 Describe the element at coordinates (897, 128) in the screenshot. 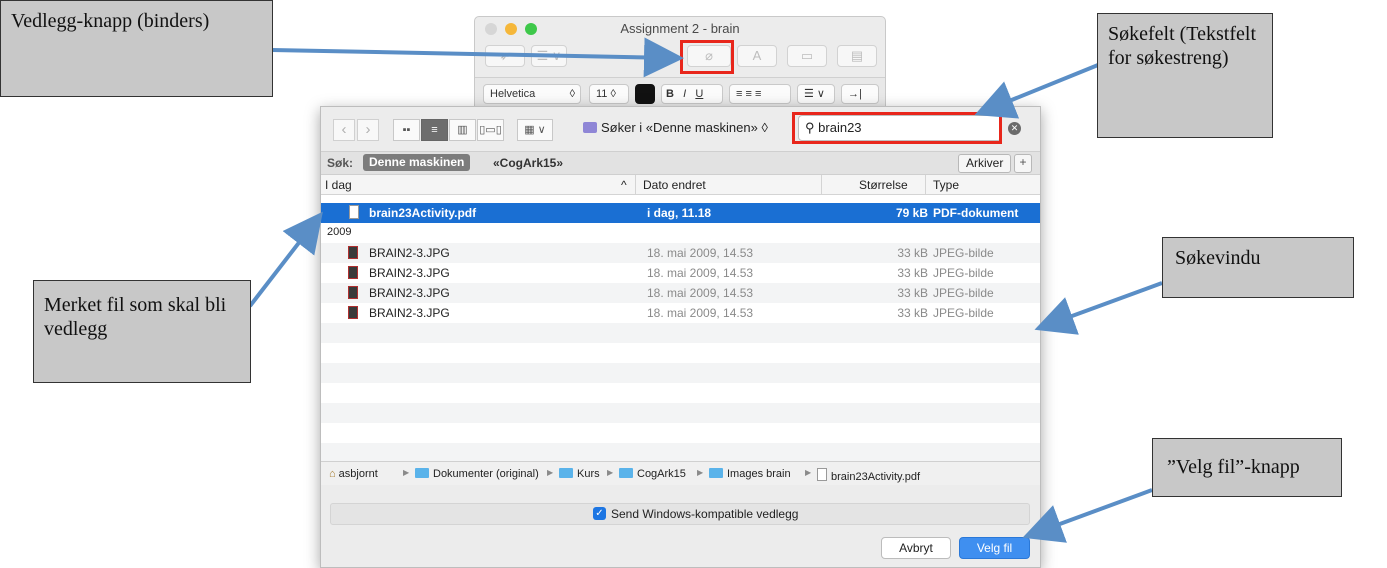

I see `search-highlight` at that location.